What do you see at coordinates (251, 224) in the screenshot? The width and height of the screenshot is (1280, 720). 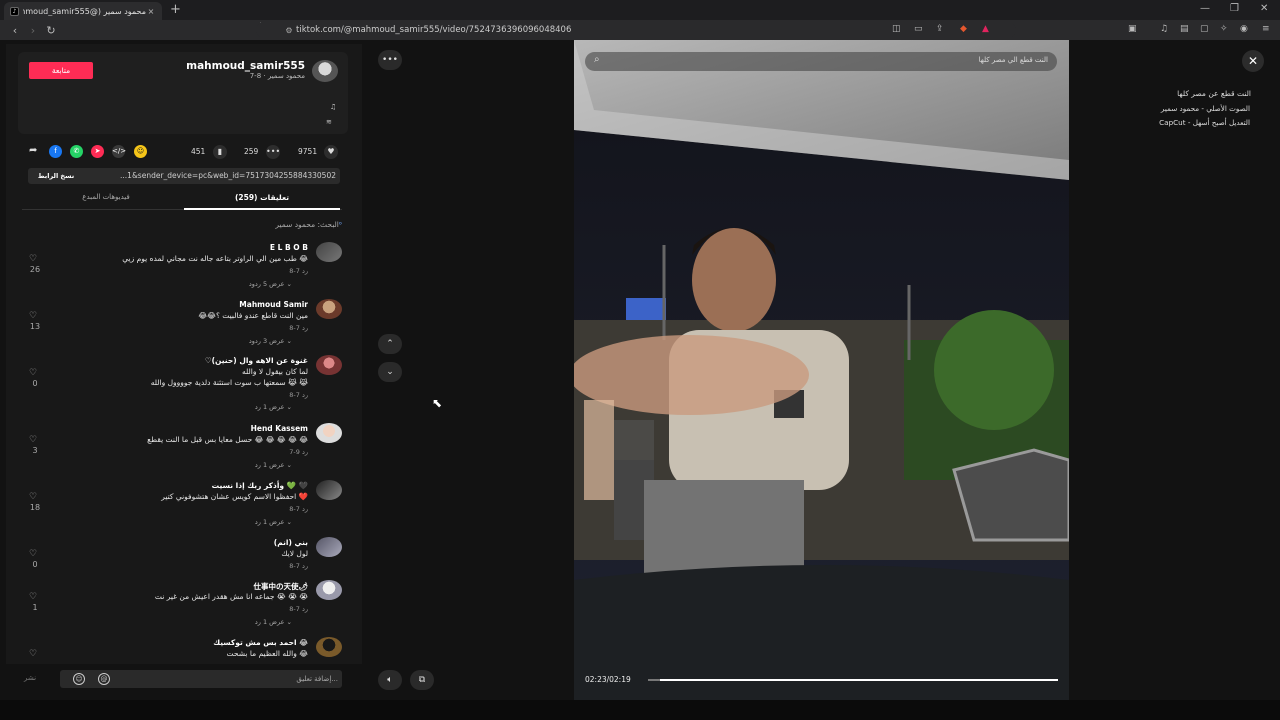 I see `comment-search-label: البحث: محمود سميرᵒ` at bounding box center [251, 224].